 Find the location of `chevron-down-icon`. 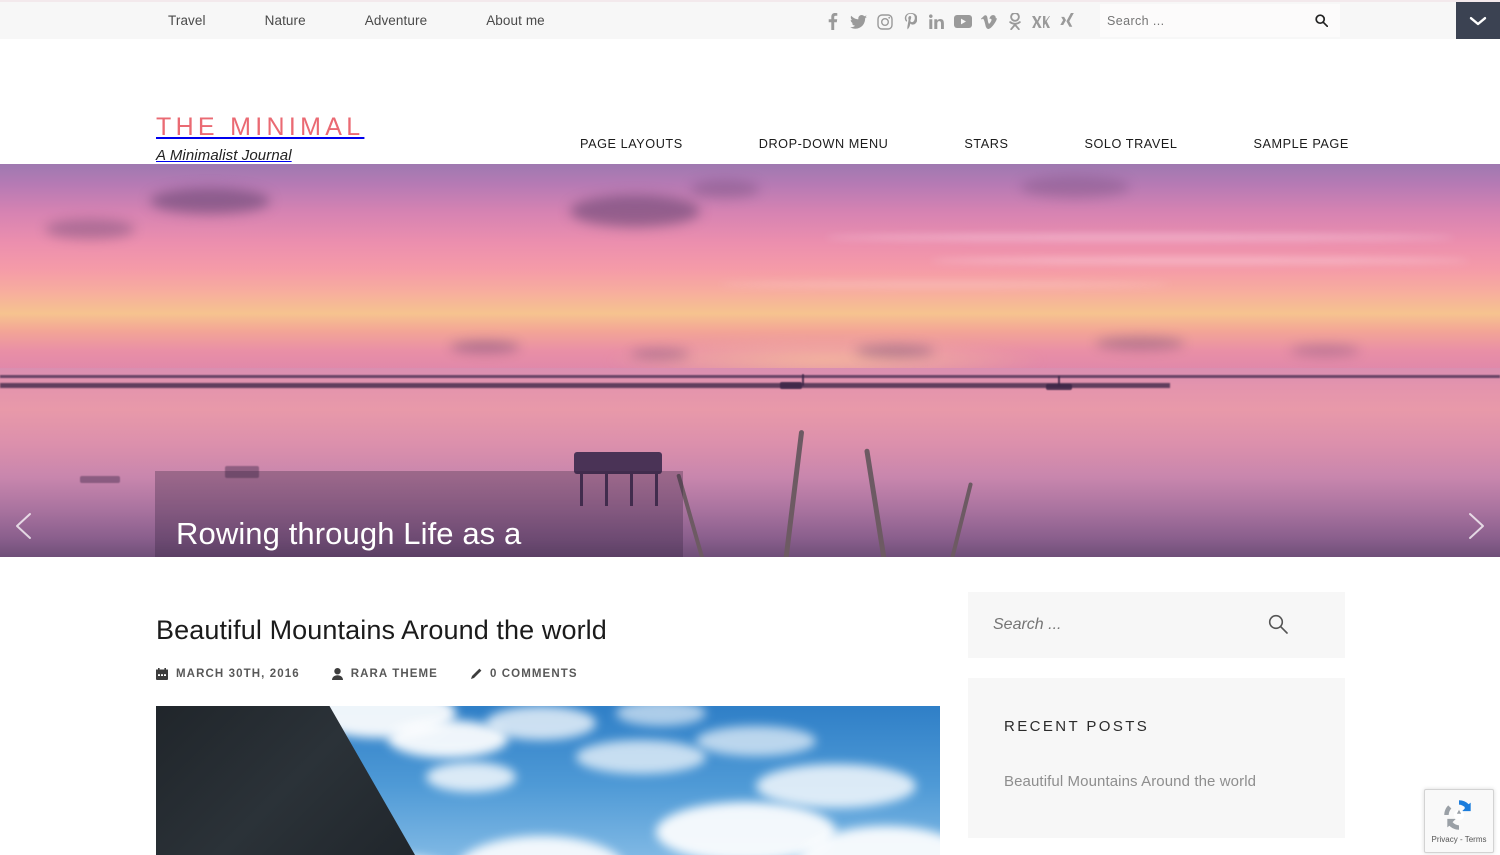

chevron-down-icon is located at coordinates (1478, 21).